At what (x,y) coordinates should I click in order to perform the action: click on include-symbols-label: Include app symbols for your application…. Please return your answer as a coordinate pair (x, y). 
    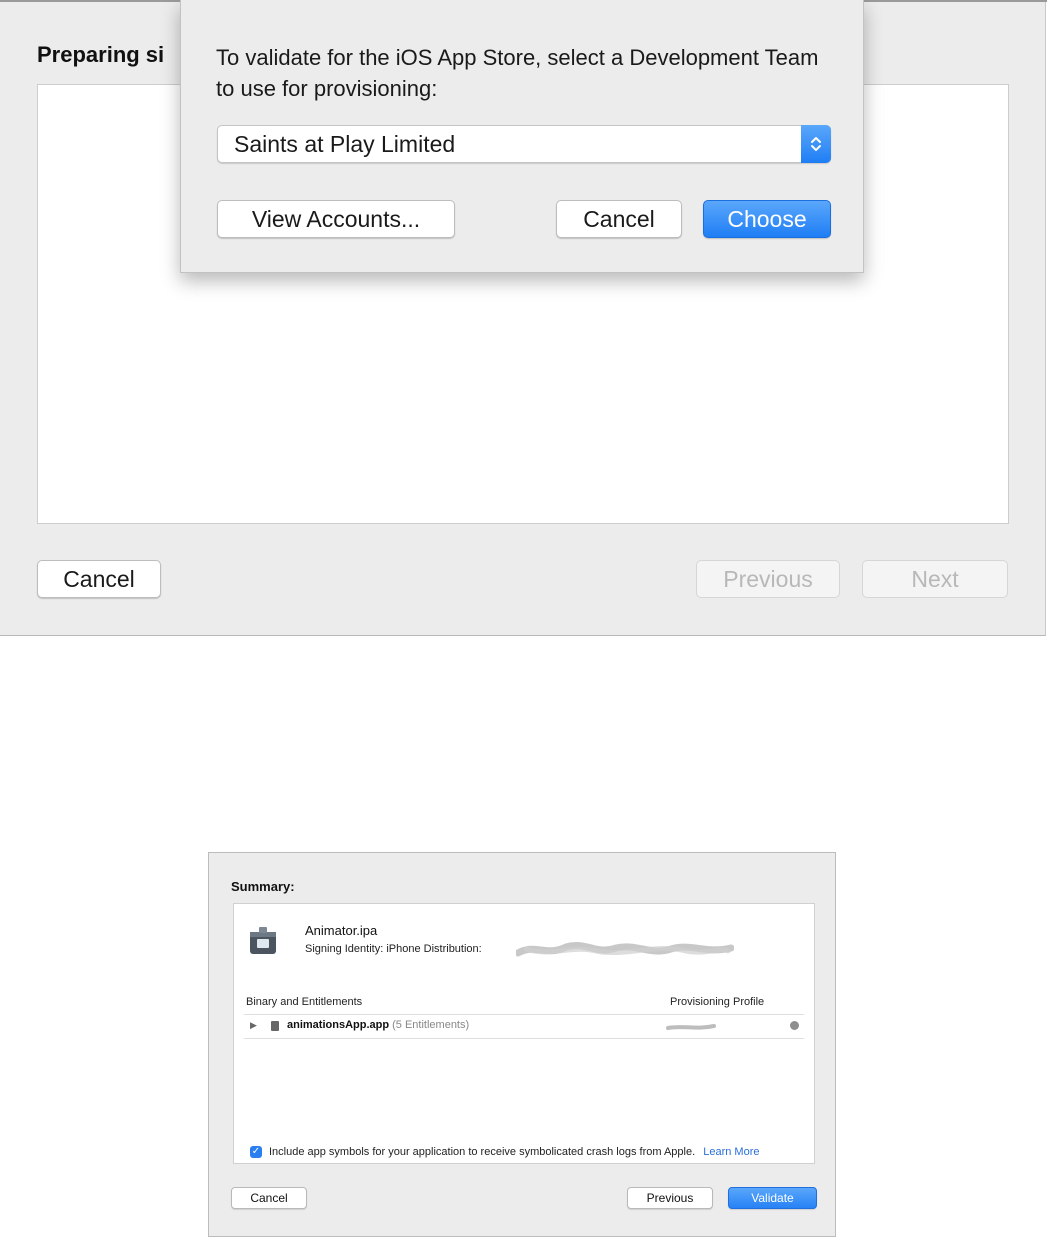
    Looking at the image, I should click on (514, 1152).